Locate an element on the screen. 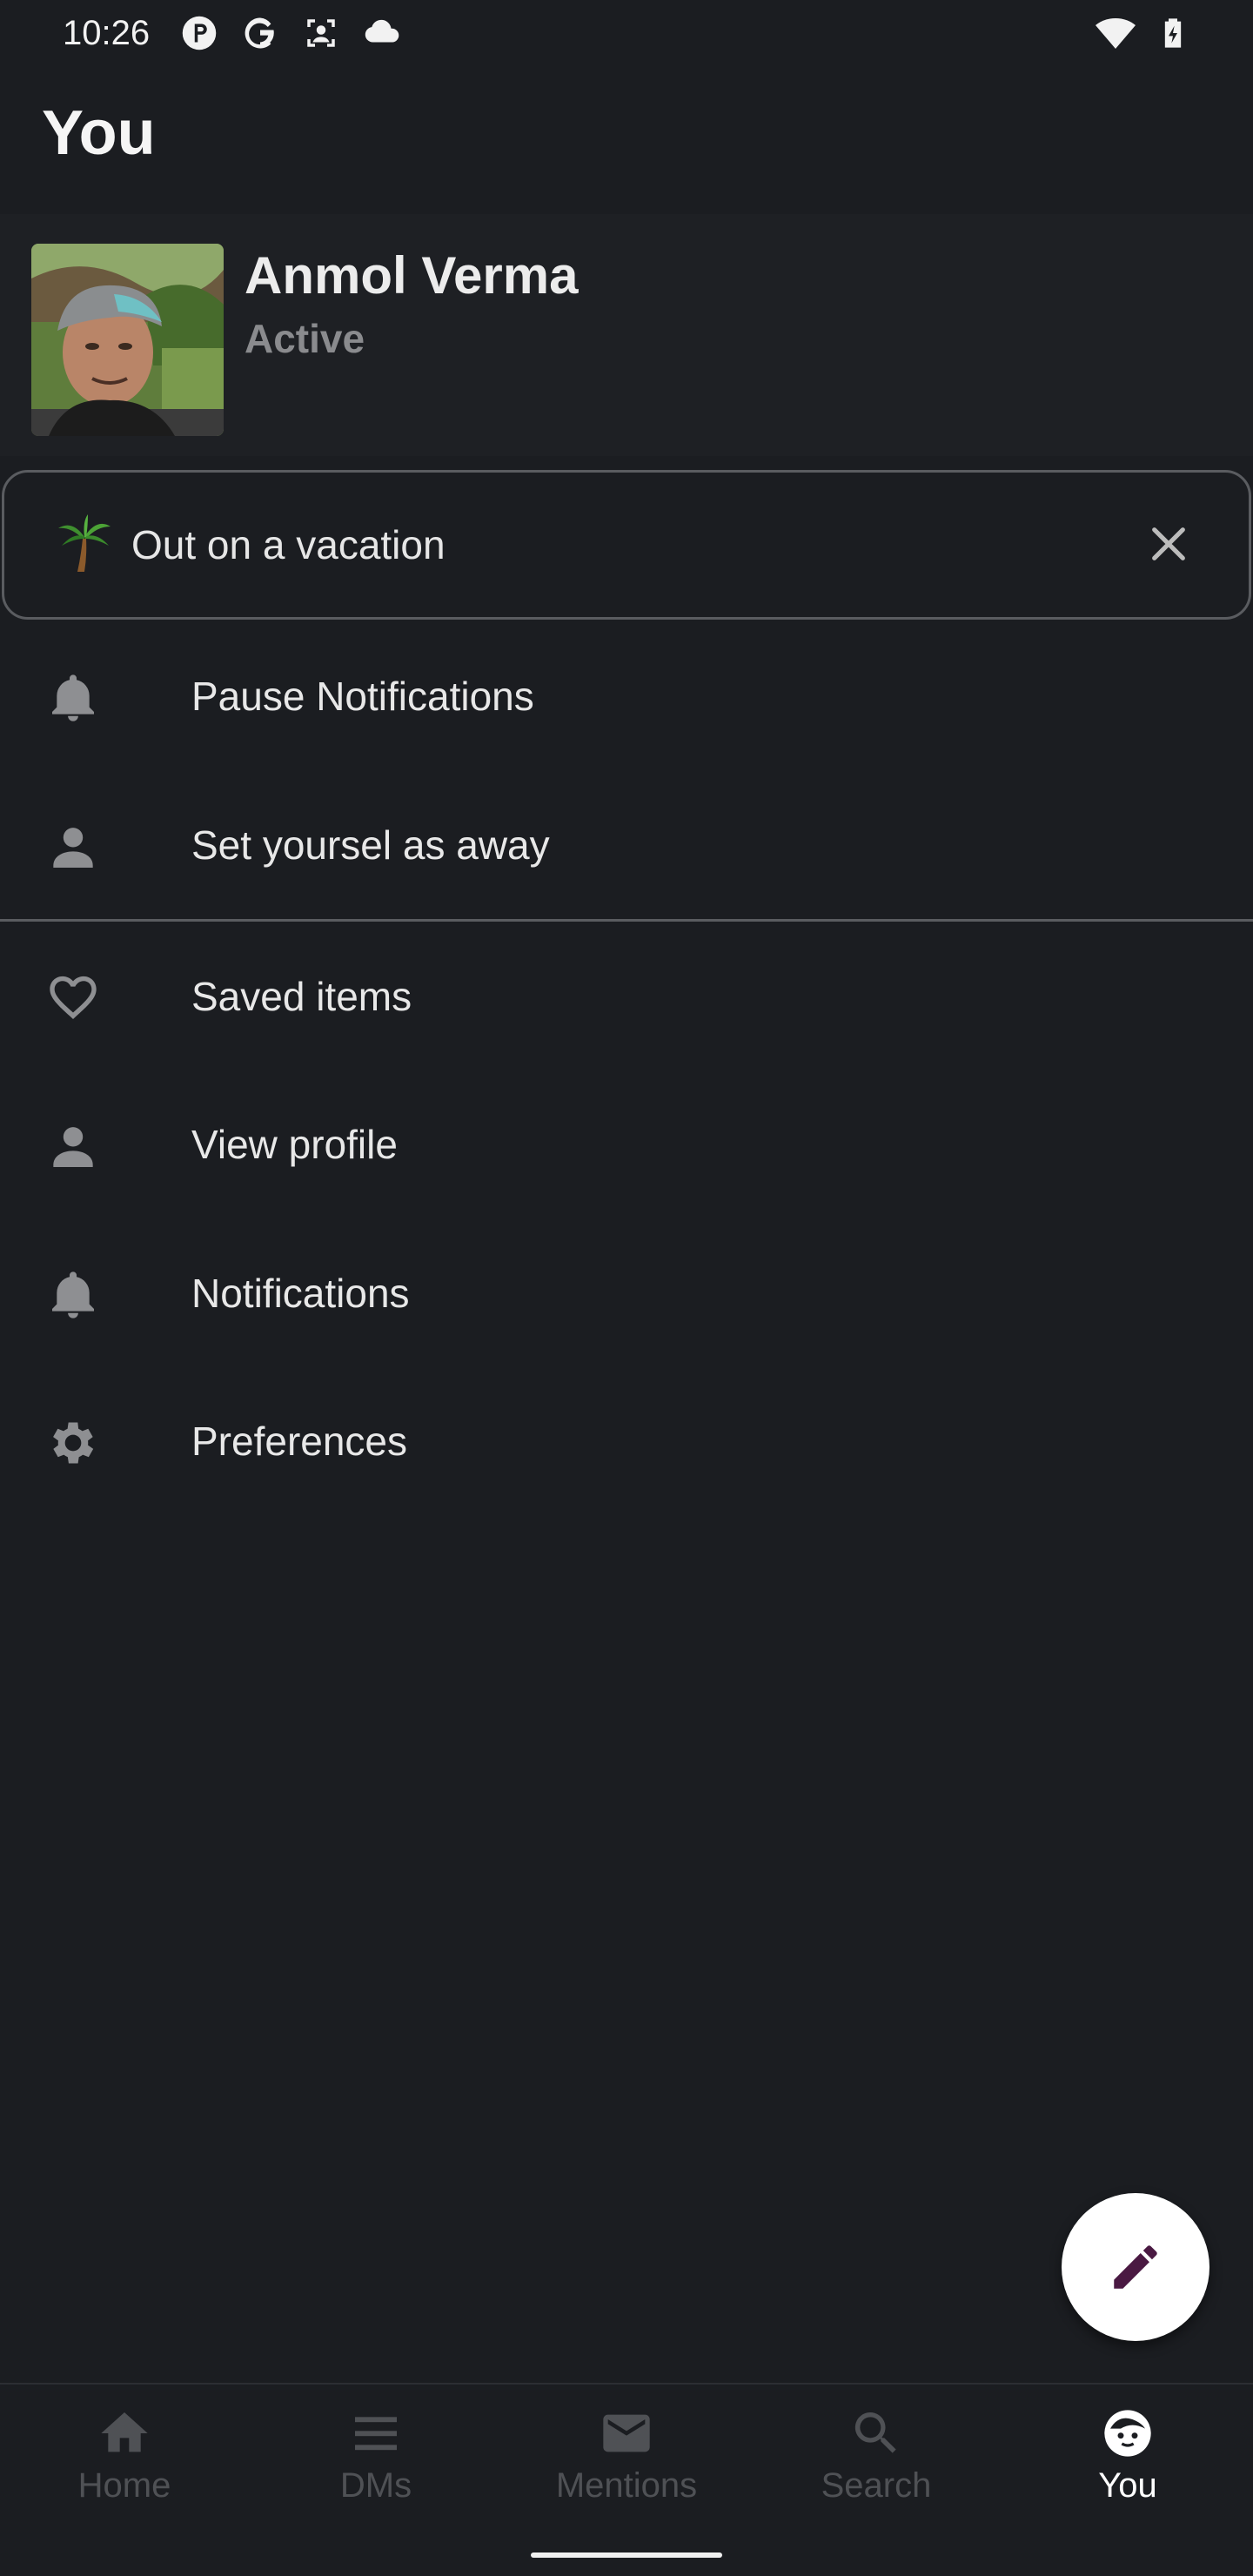  preferences-row: Preferences is located at coordinates (626, 1441).